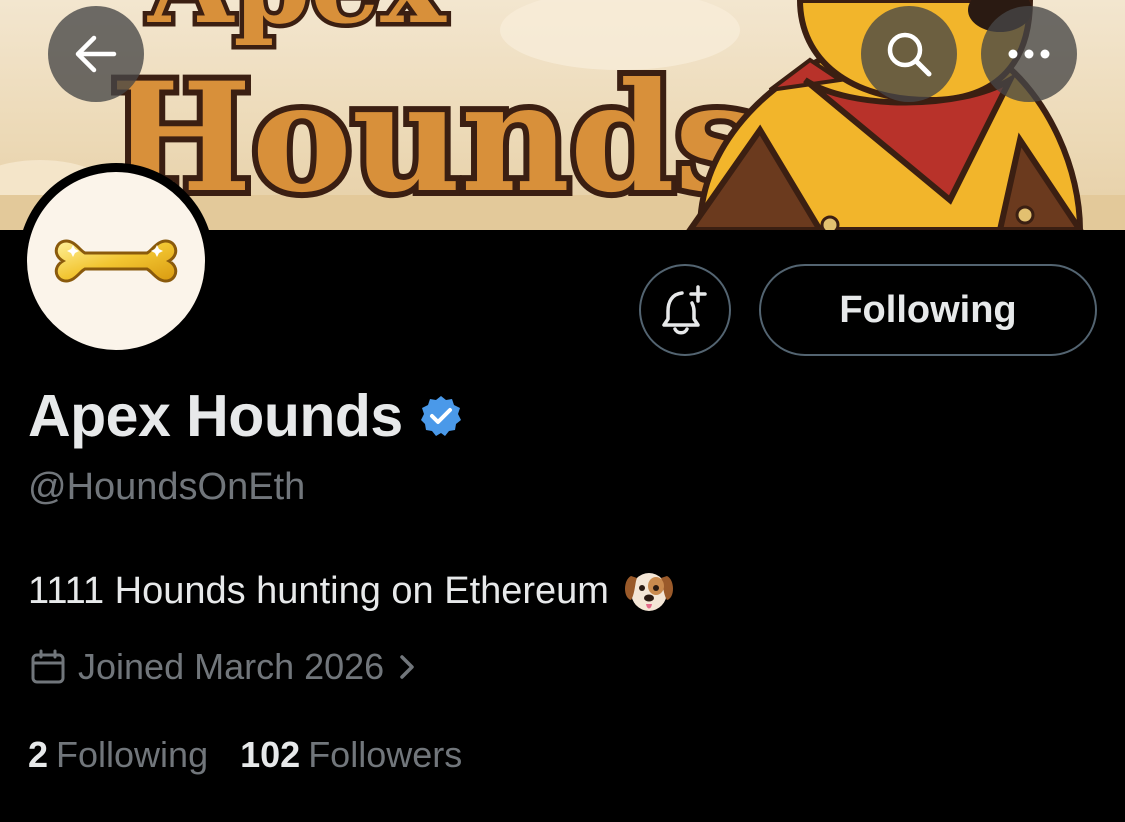 This screenshot has width=1125, height=822. What do you see at coordinates (385, 754) in the screenshot?
I see `followers-label: Followers` at bounding box center [385, 754].